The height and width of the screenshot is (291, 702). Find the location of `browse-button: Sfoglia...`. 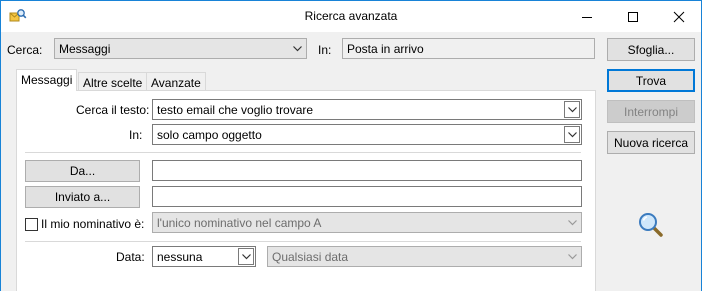

browse-button: Sfoglia... is located at coordinates (651, 49).